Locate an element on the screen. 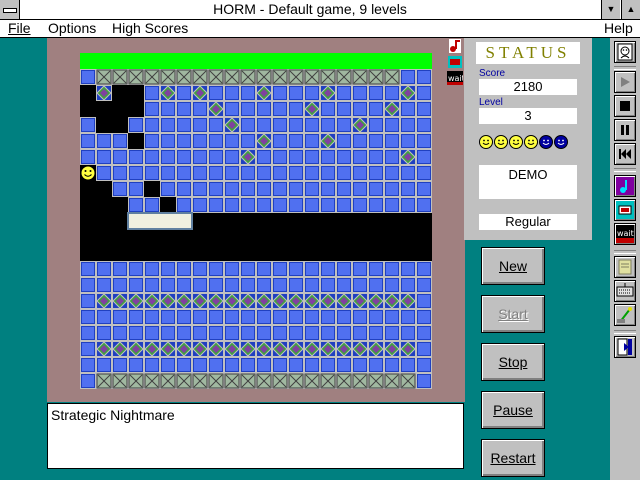  minimize-button: ▼ is located at coordinates (610, 9).